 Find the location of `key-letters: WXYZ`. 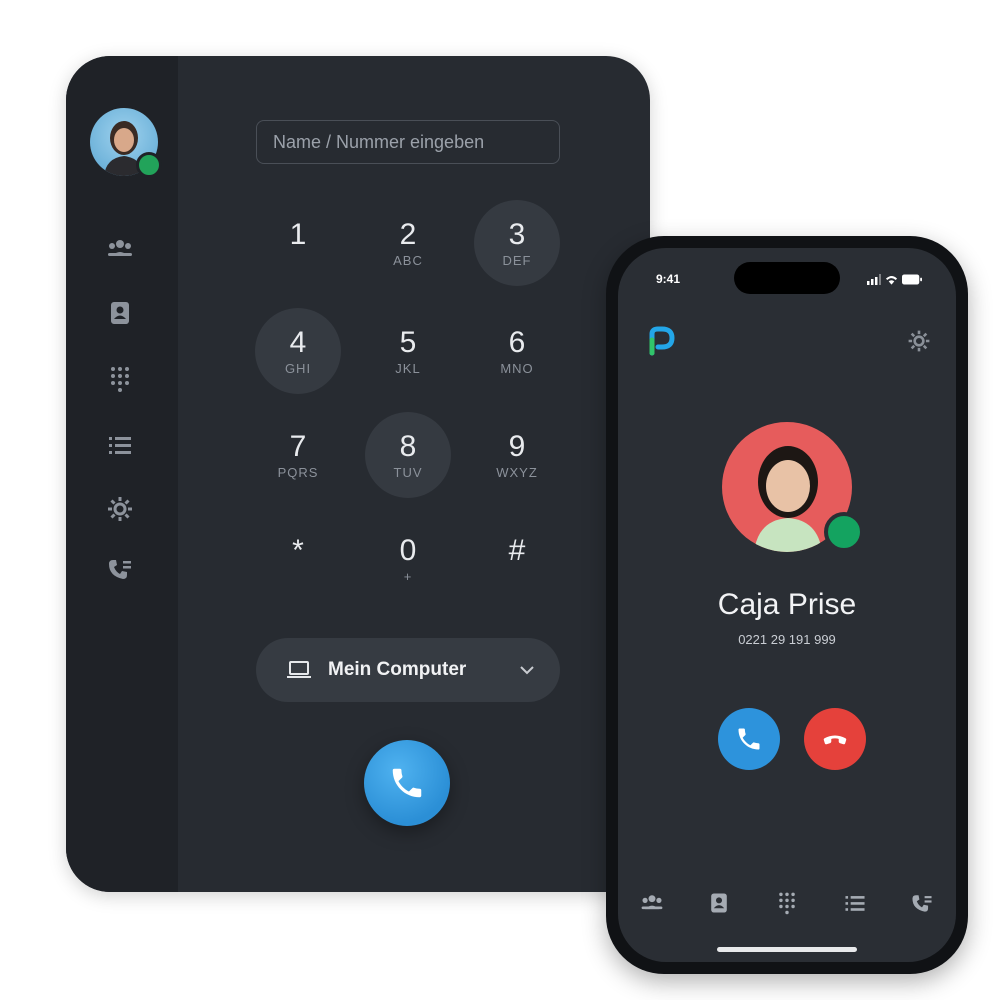

key-letters: WXYZ is located at coordinates (517, 472).